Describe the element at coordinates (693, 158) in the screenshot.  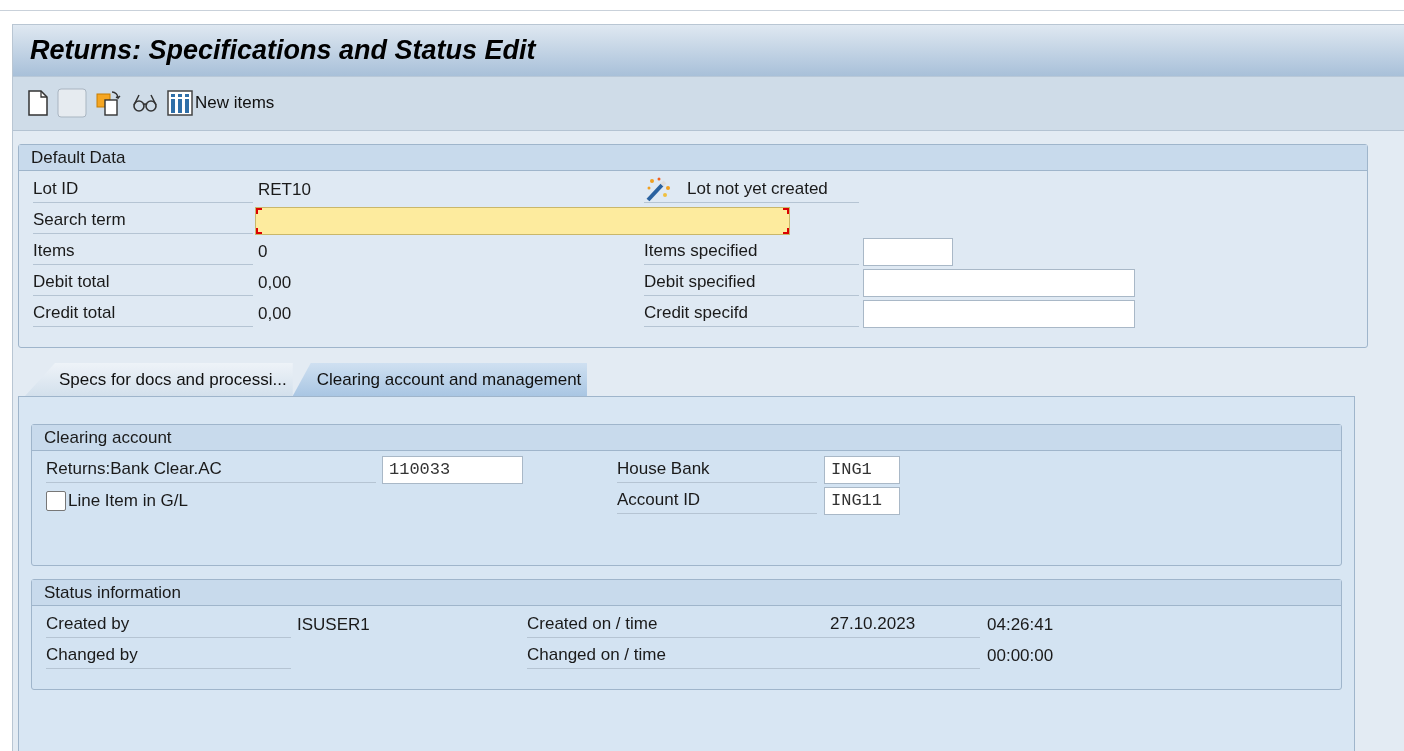
I see `group-header: Default Data` at that location.